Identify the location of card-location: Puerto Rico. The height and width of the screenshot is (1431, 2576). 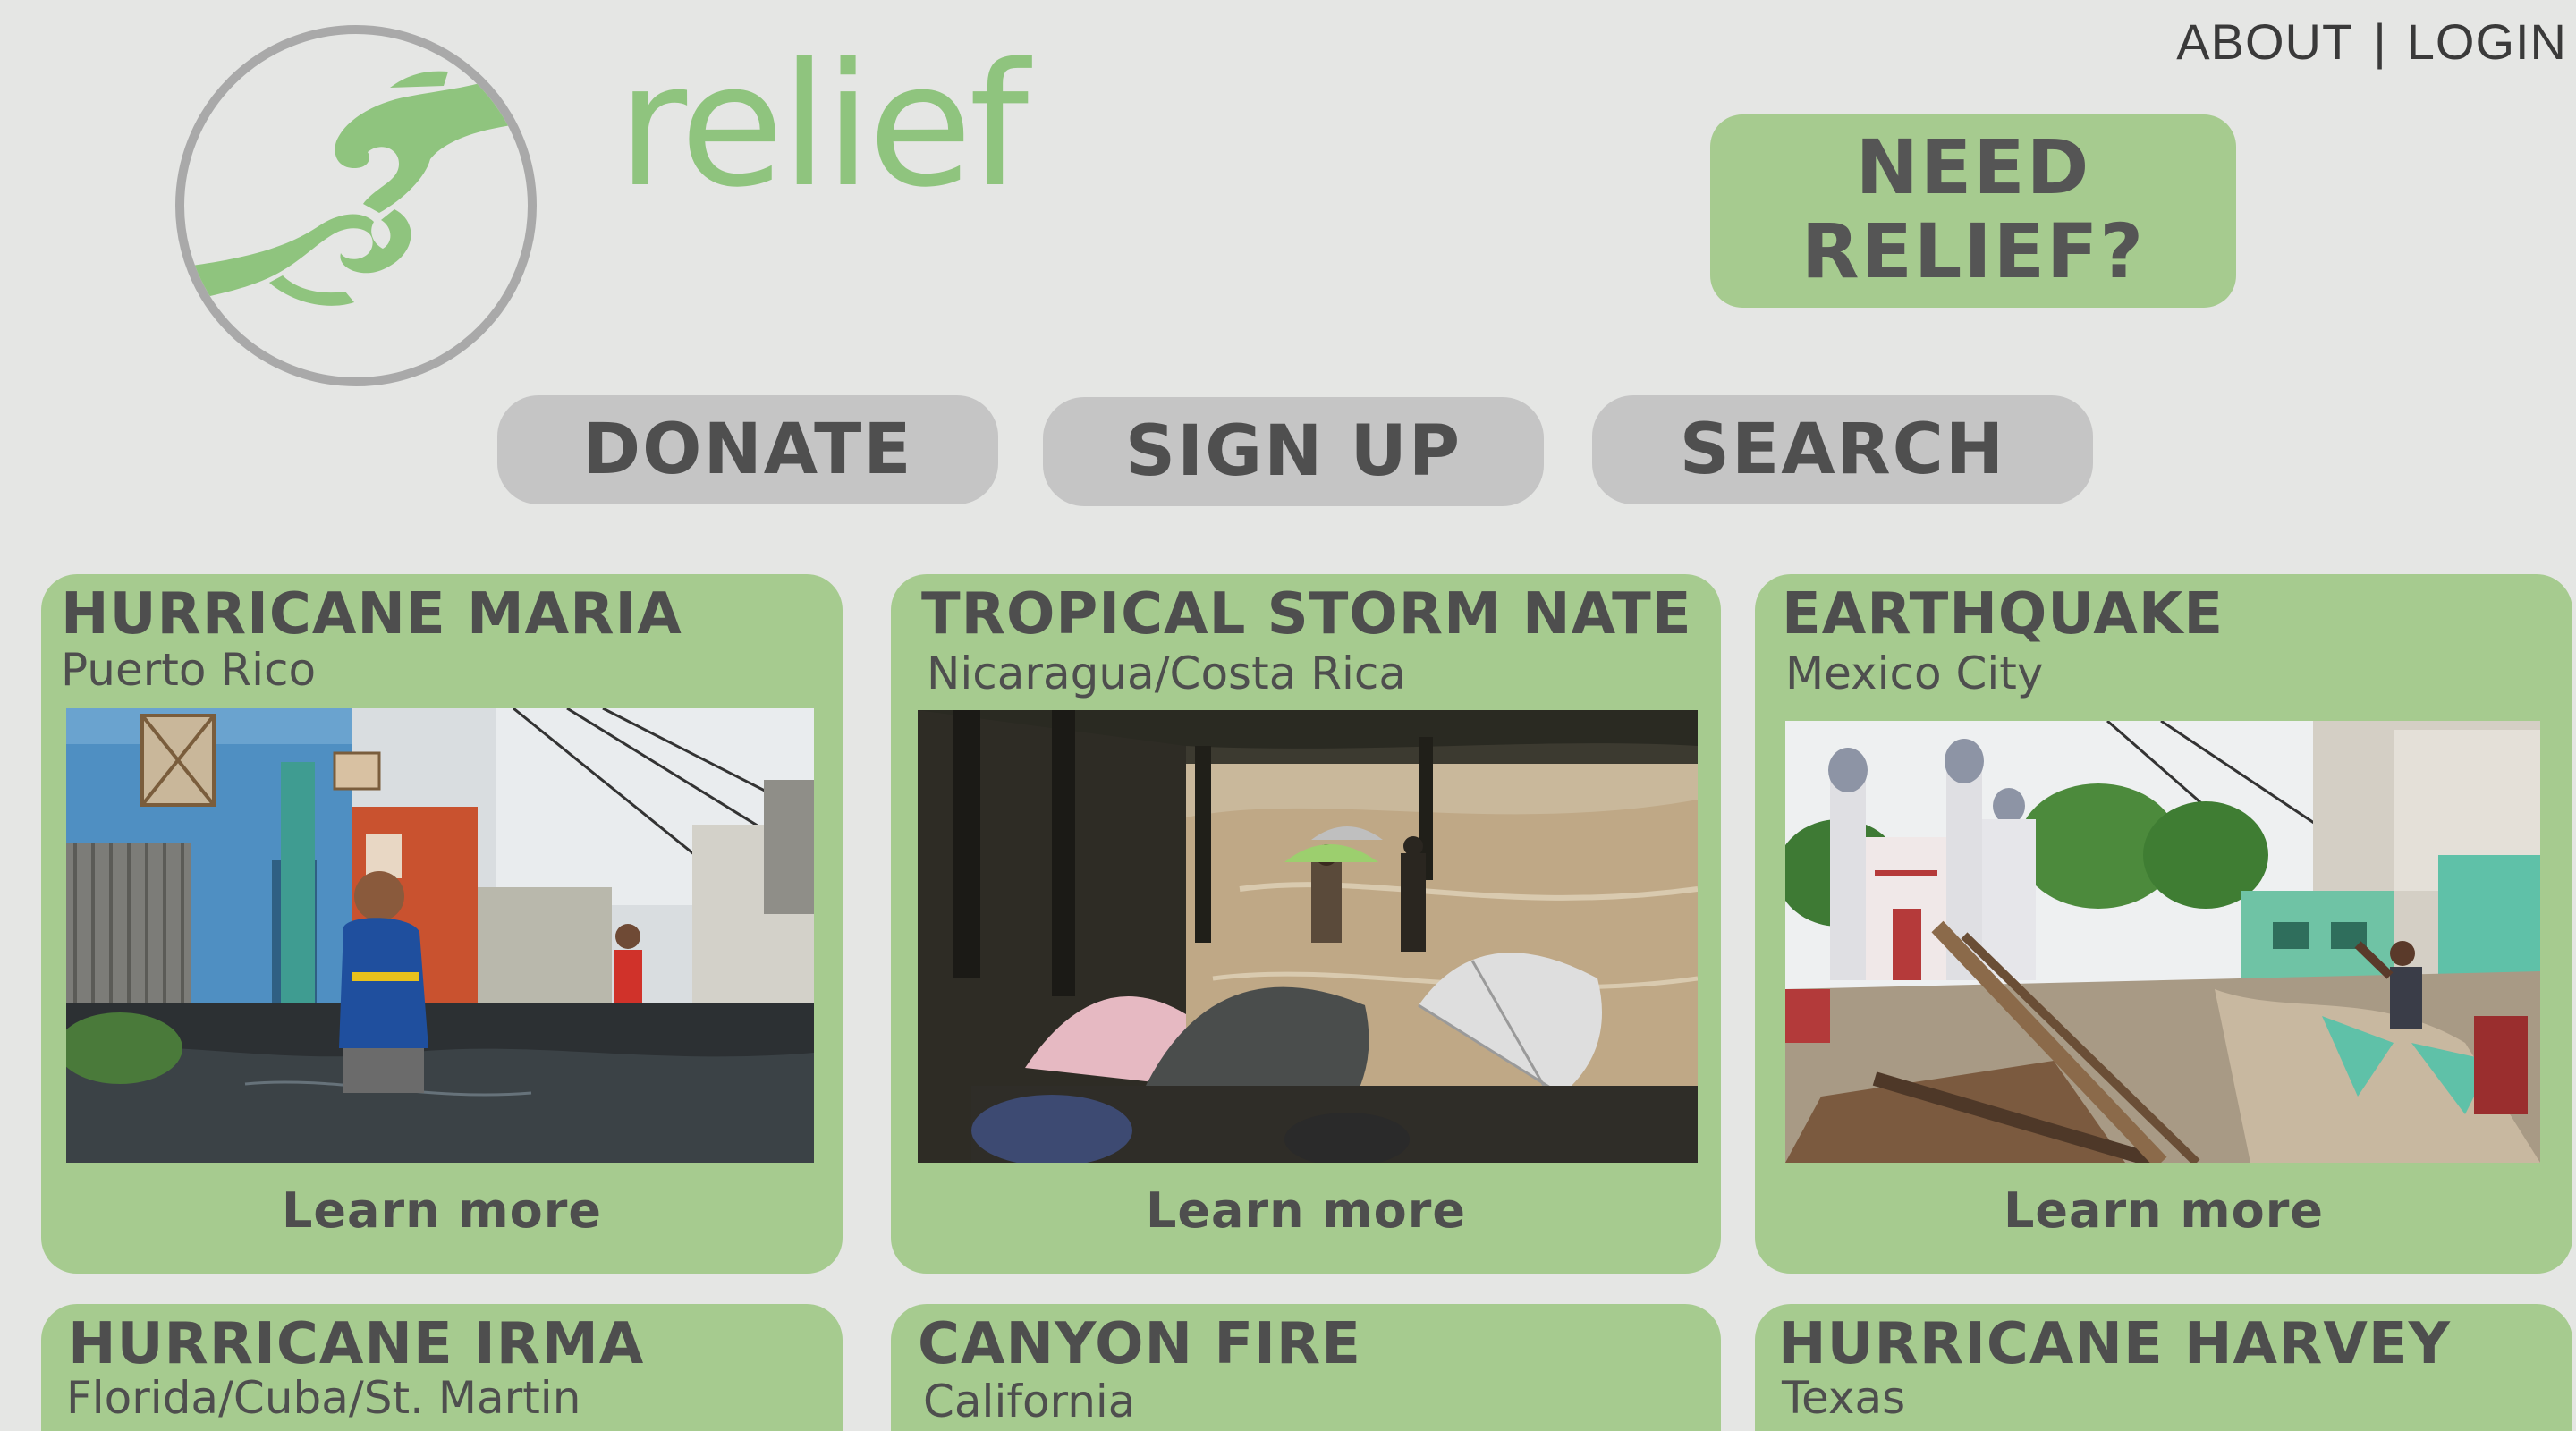
(189, 670).